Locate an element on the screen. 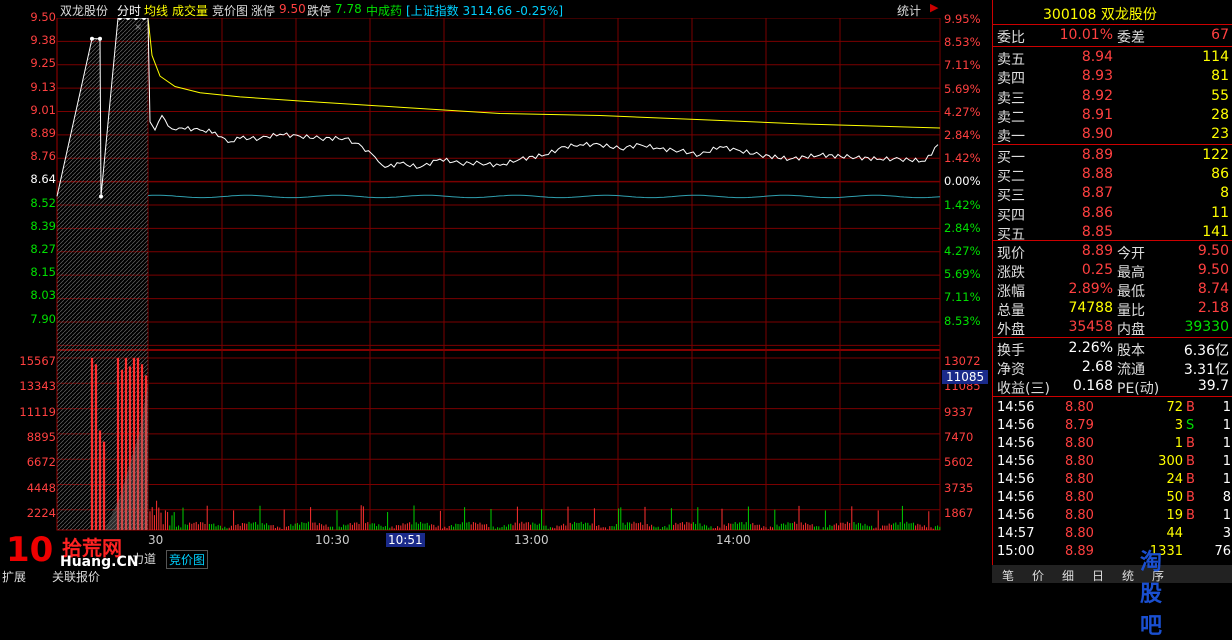 This screenshot has height=640, width=1232. bid-row: 买一 8.89 122 is located at coordinates (1113, 156).